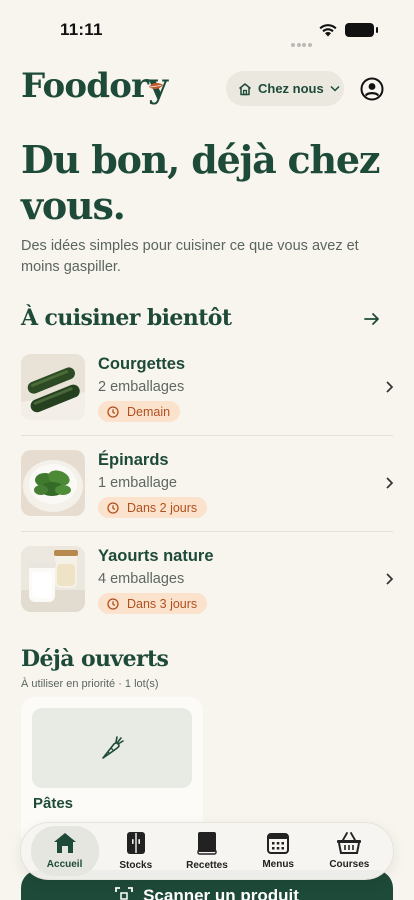 This screenshot has width=414, height=900. Describe the element at coordinates (53, 579) in the screenshot. I see `yogurt-photo` at that location.